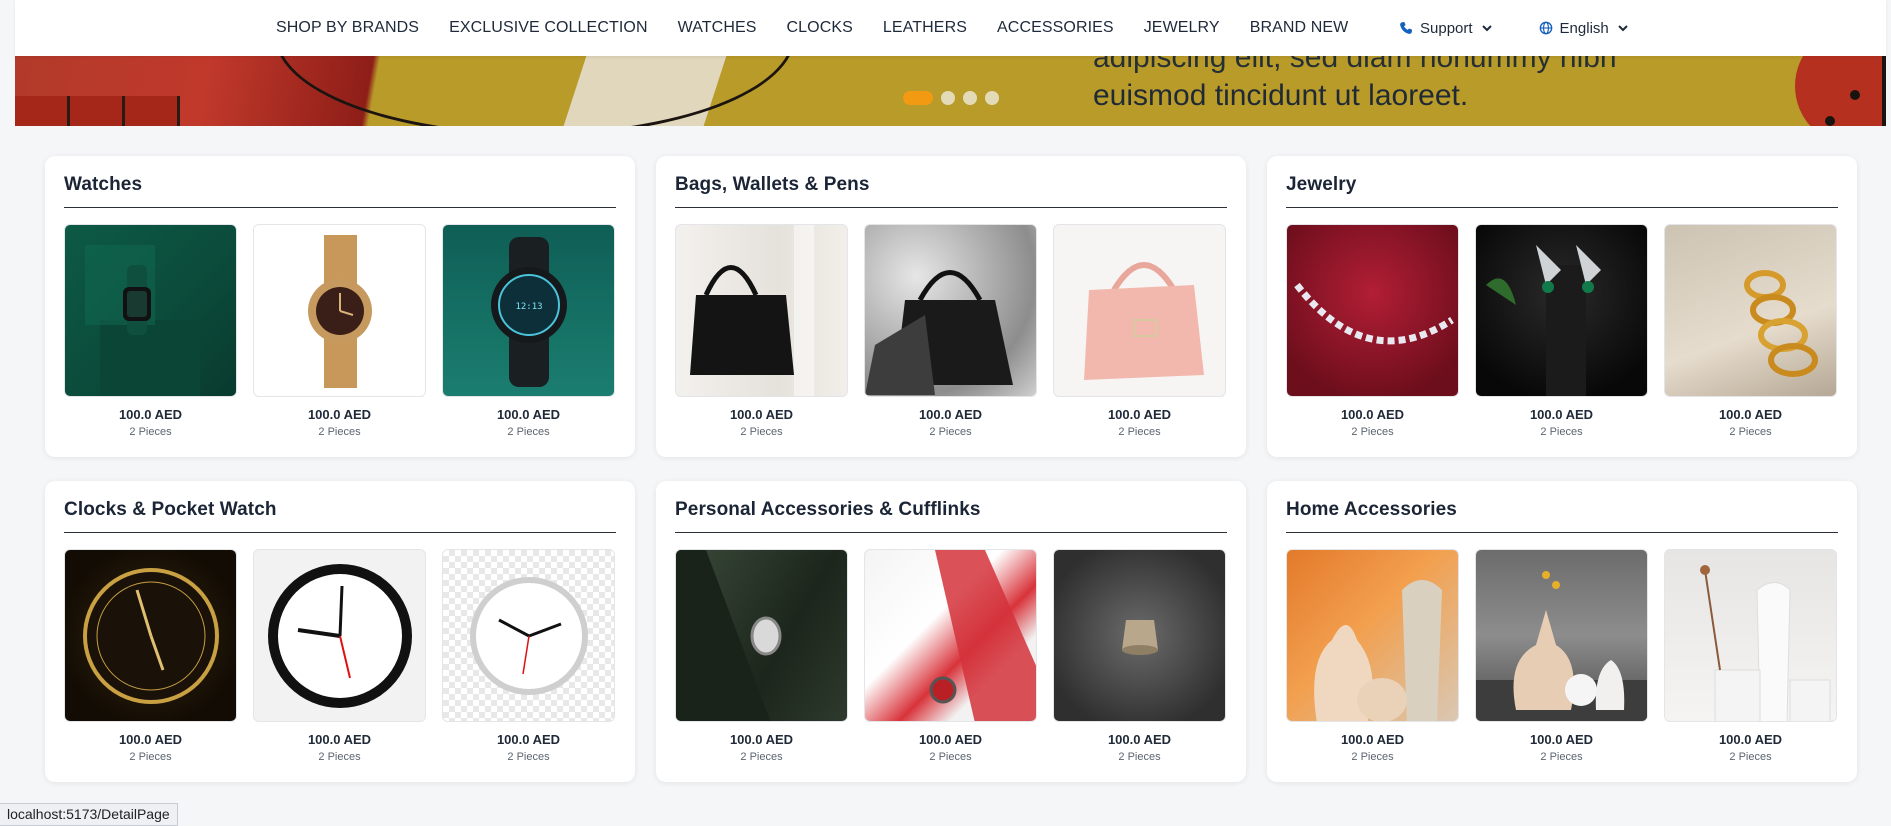 The width and height of the screenshot is (1891, 826). Describe the element at coordinates (1321, 184) in the screenshot. I see `category-title: Jewelry` at that location.